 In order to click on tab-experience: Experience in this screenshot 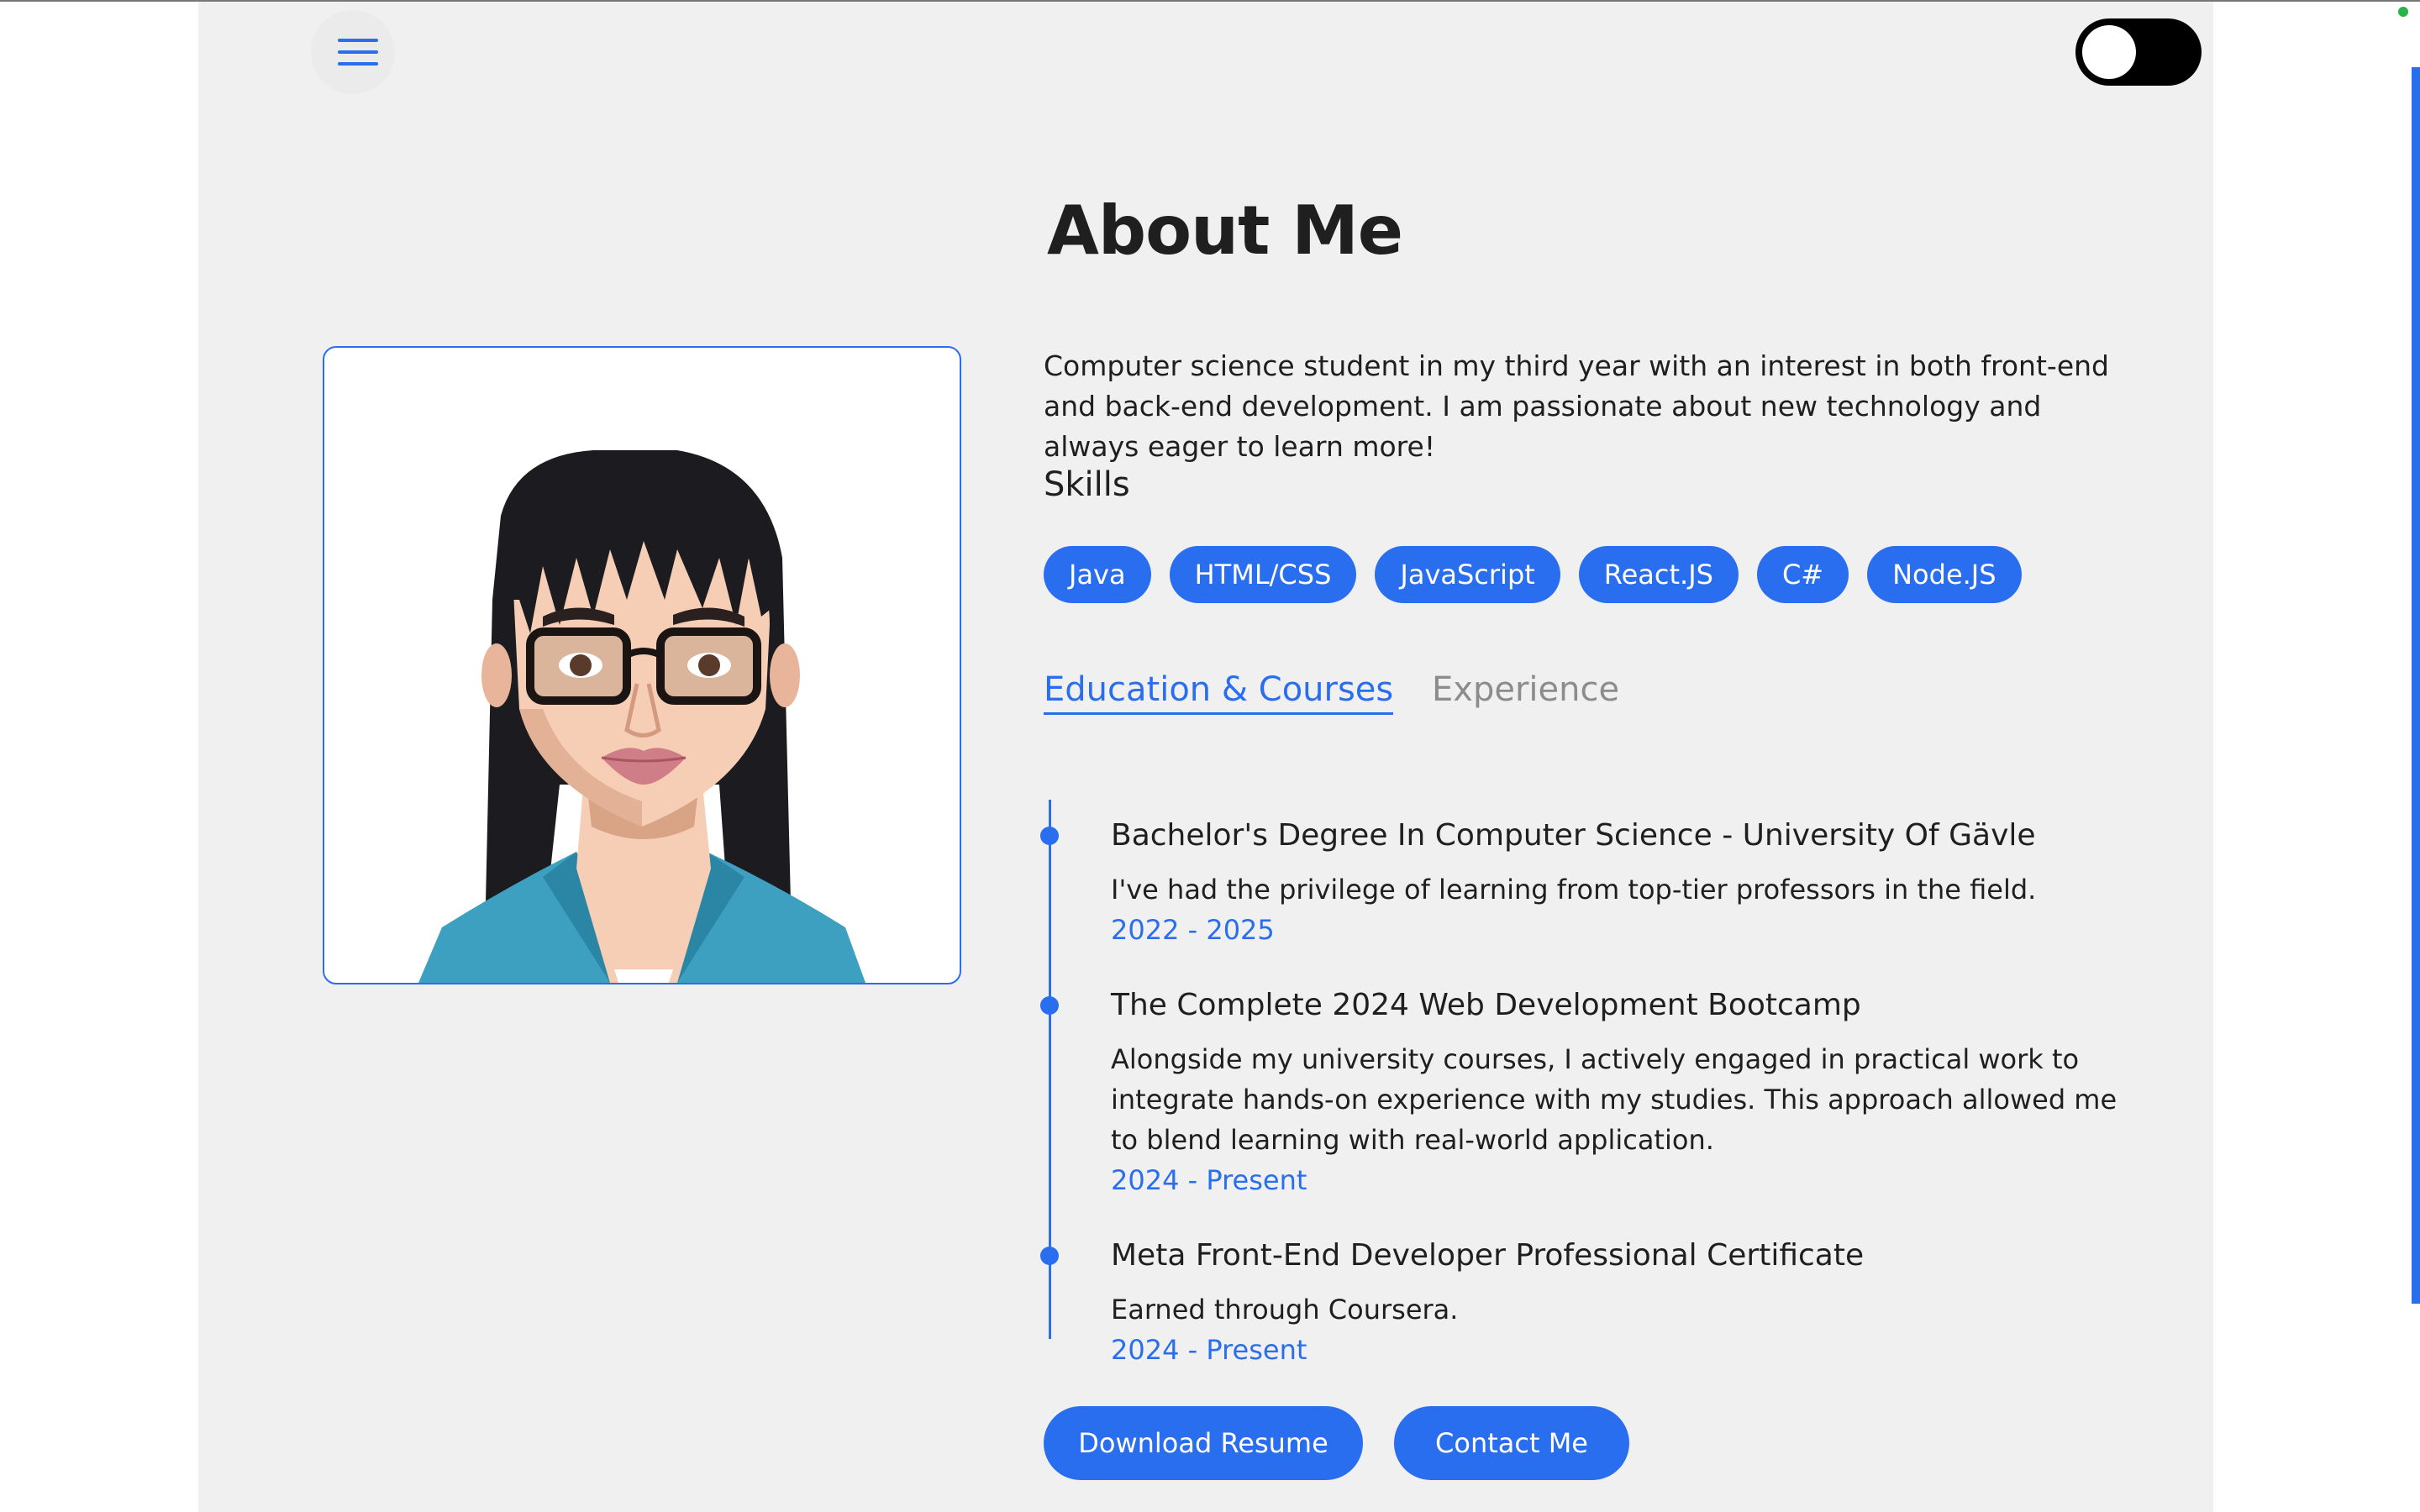, I will do `click(1526, 689)`.